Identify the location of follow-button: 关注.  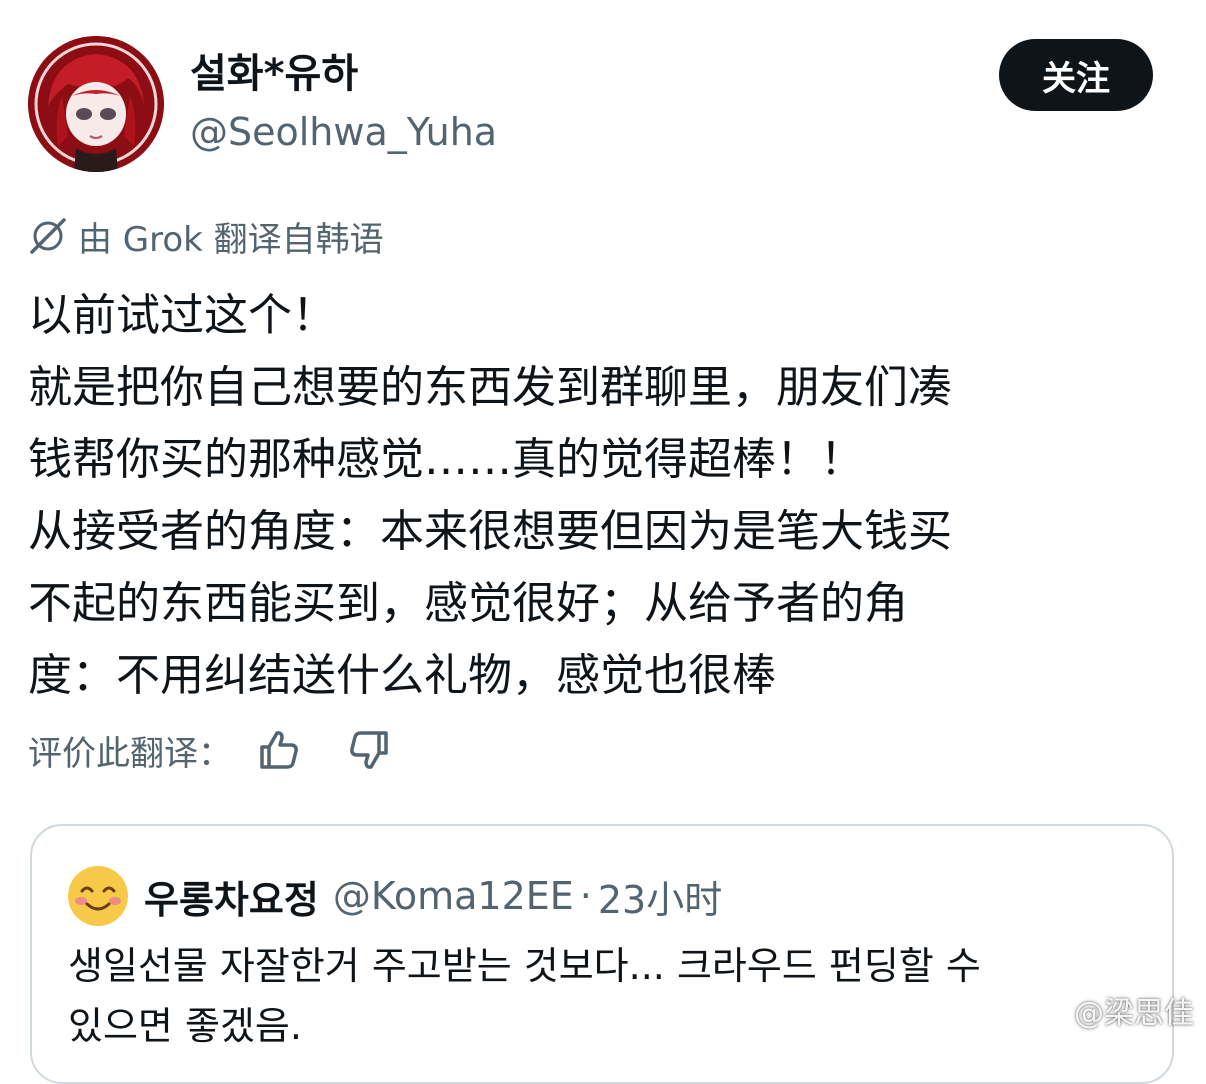
(1076, 75).